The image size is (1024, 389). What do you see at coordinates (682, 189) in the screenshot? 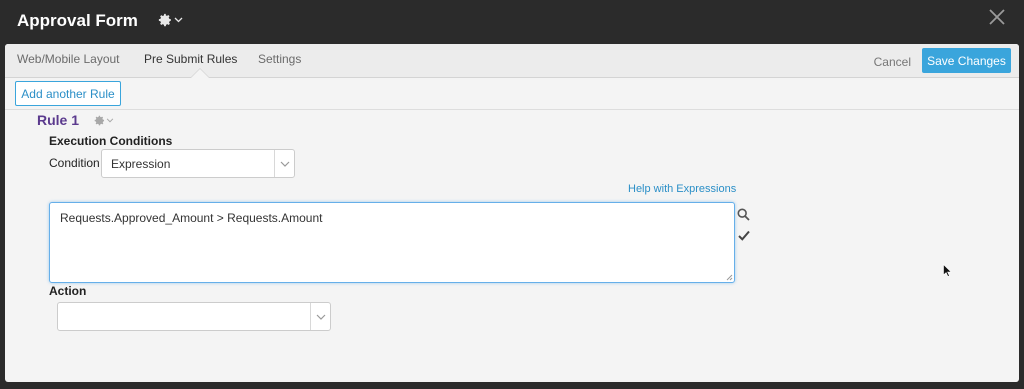
I see `help-with-expressions-link: Help with Expressions` at bounding box center [682, 189].